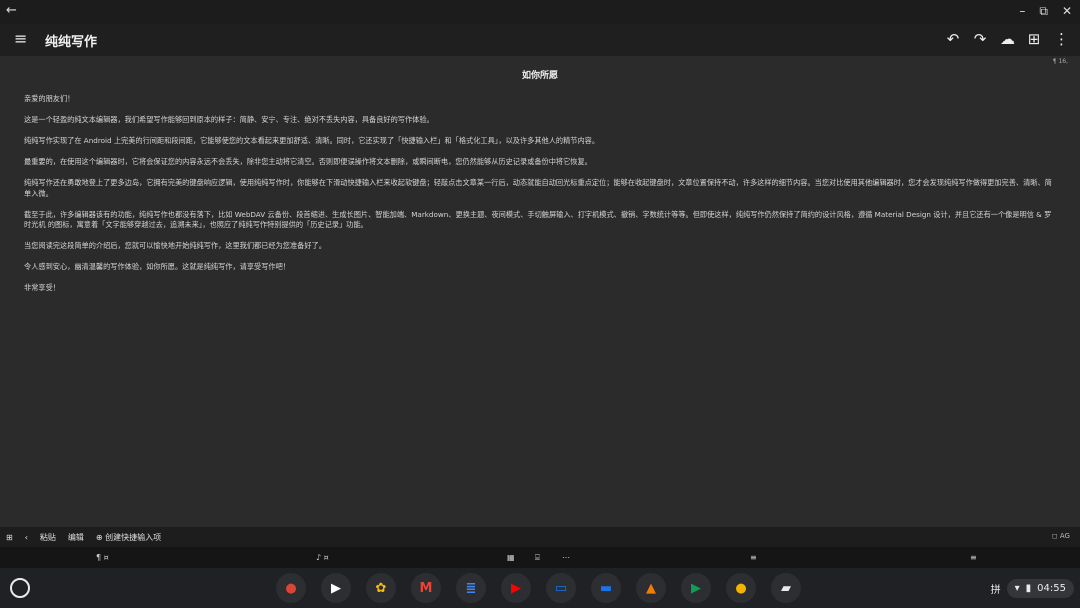 This screenshot has width=1080, height=608. Describe the element at coordinates (953, 39) in the screenshot. I see `undo-icon: ↶` at that location.